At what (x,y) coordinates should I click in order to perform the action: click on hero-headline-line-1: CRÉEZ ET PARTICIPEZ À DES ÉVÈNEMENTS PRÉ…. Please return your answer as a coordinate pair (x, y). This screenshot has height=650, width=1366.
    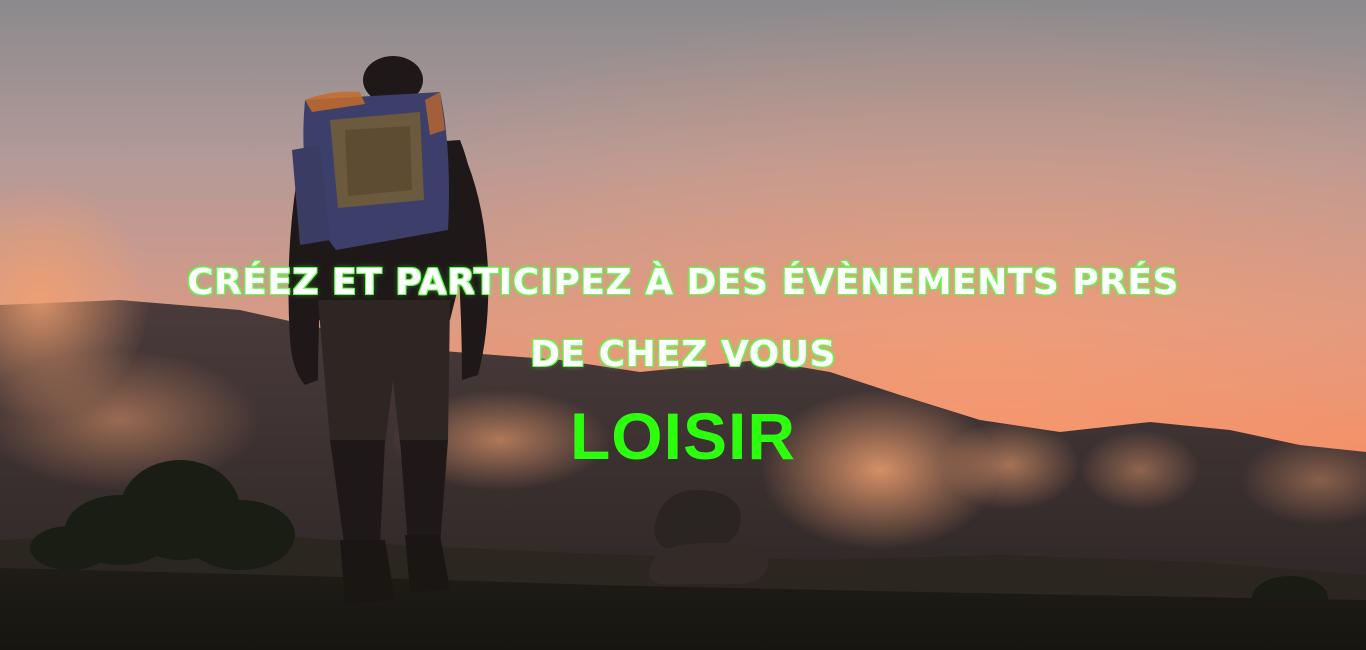
    Looking at the image, I should click on (683, 282).